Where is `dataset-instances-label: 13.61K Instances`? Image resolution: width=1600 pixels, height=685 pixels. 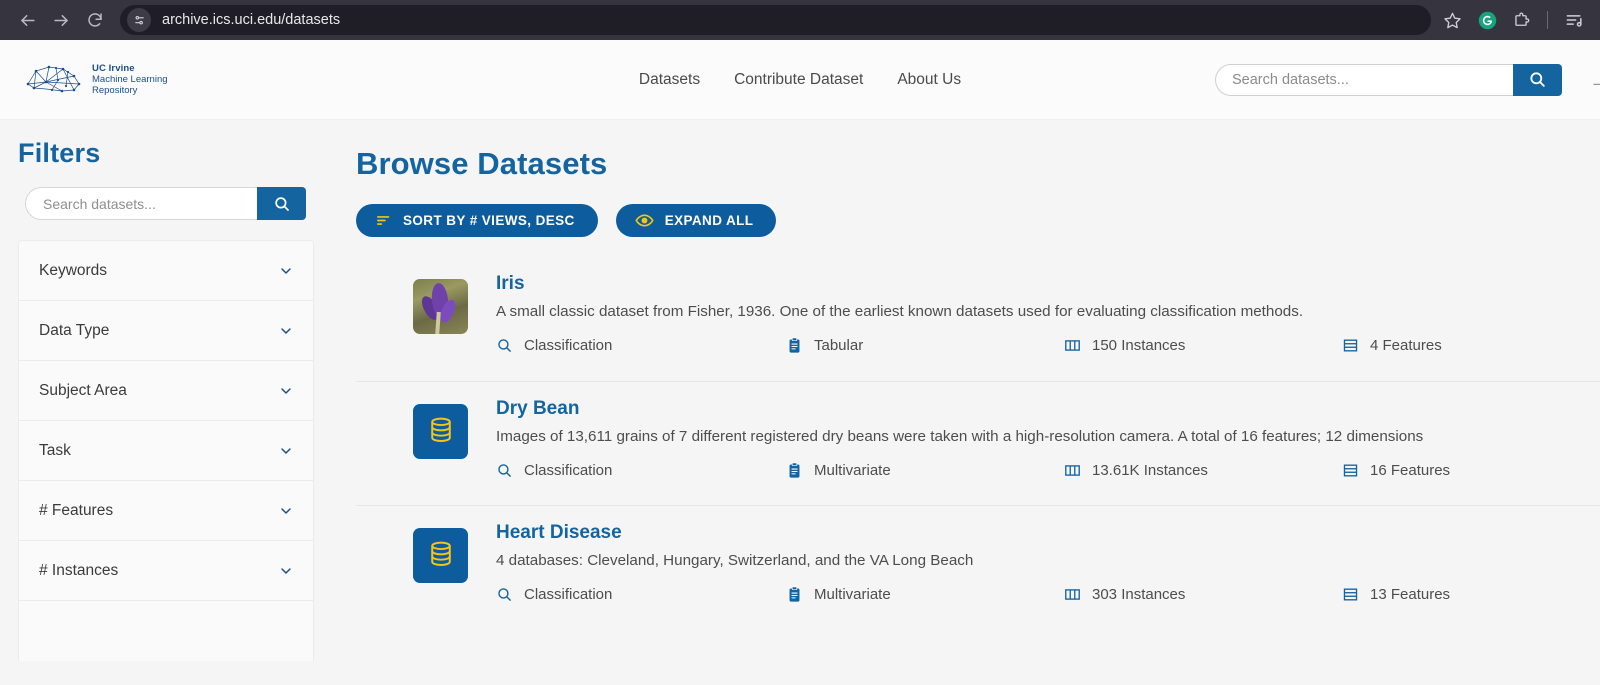
dataset-instances-label: 13.61K Instances is located at coordinates (1150, 471).